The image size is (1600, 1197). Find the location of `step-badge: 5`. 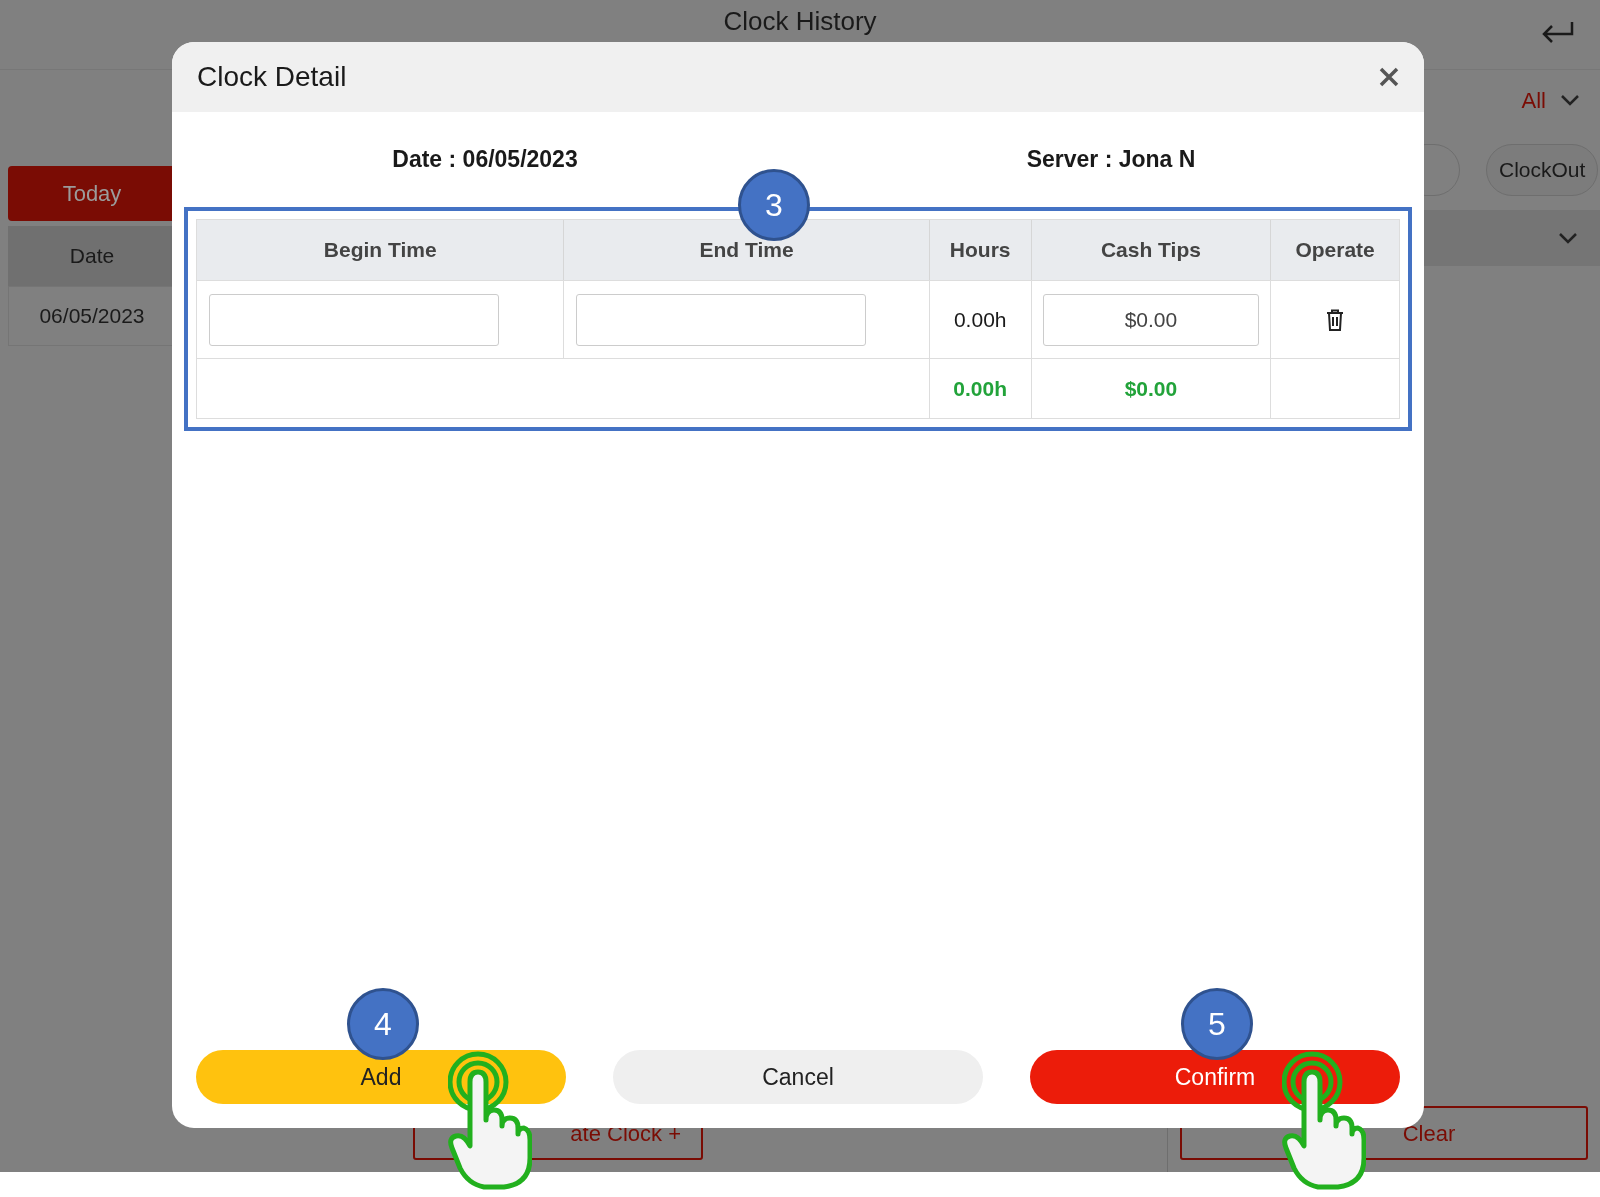

step-badge: 5 is located at coordinates (1217, 1024).